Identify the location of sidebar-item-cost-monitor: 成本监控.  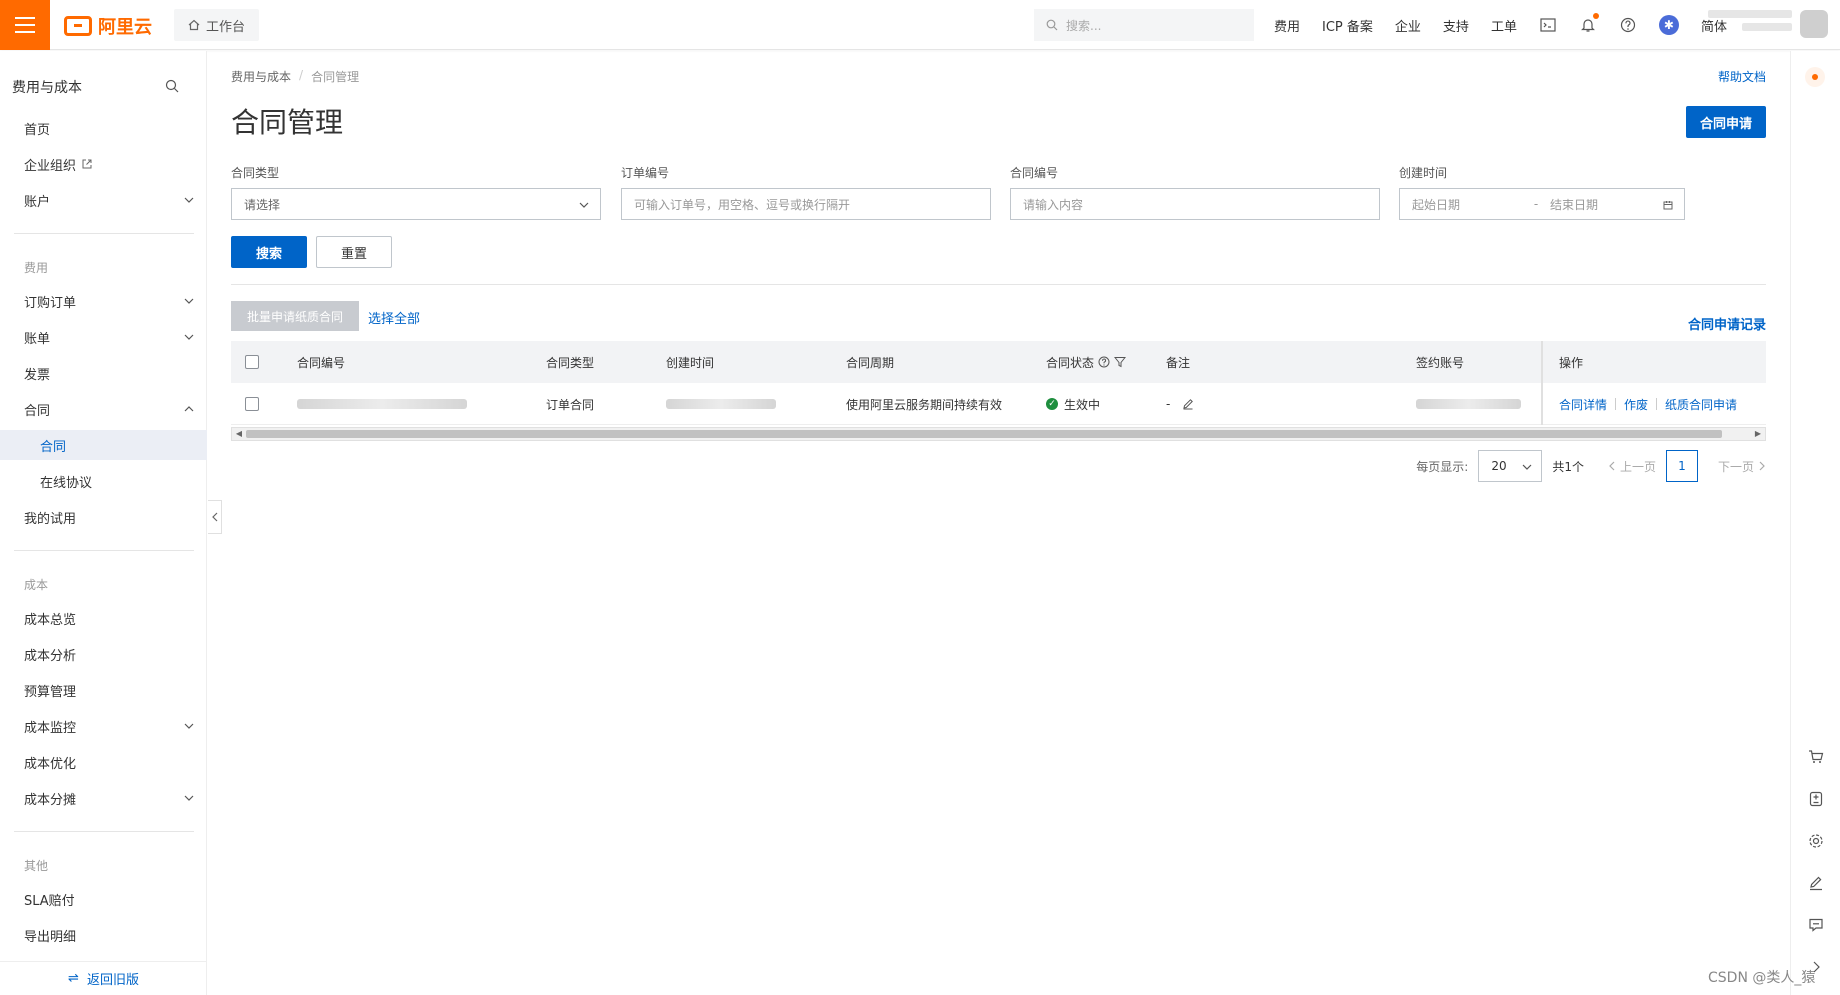
(103, 726).